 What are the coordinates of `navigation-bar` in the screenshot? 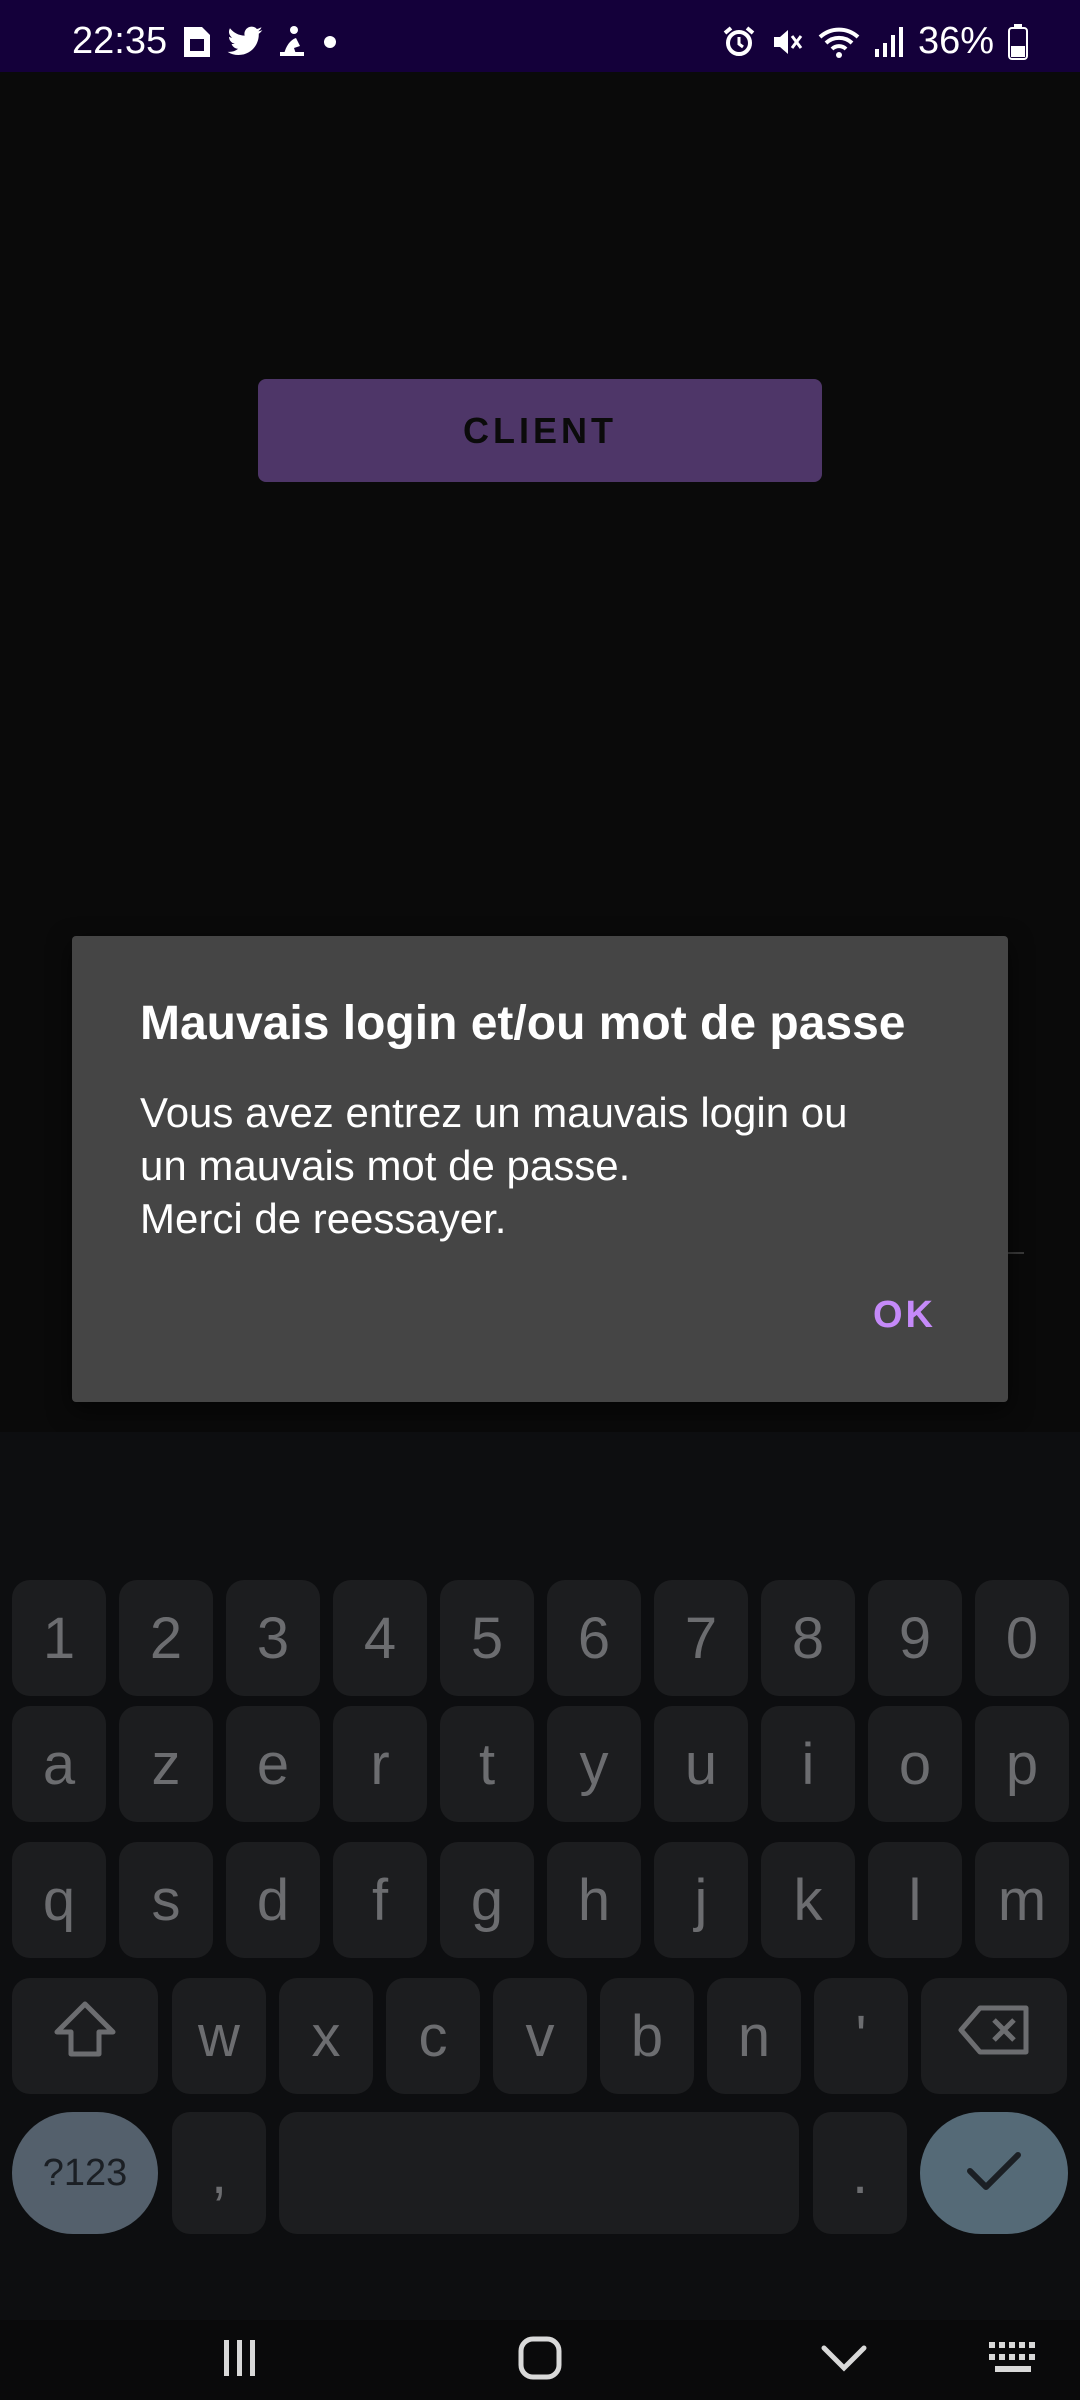 It's located at (540, 2360).